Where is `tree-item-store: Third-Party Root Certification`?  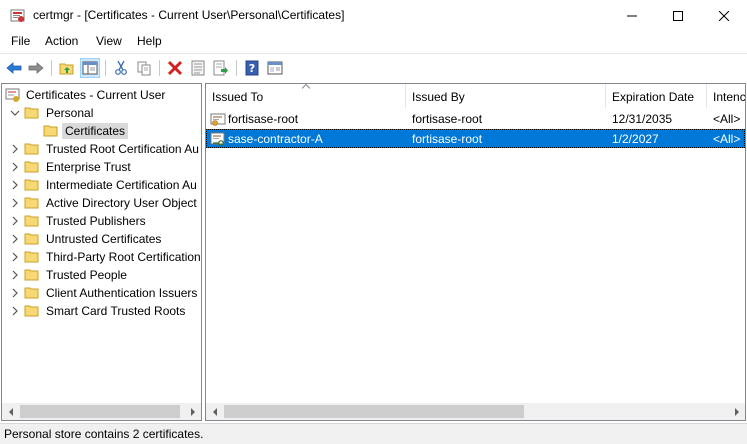 tree-item-store: Third-Party Root Certification is located at coordinates (101, 257).